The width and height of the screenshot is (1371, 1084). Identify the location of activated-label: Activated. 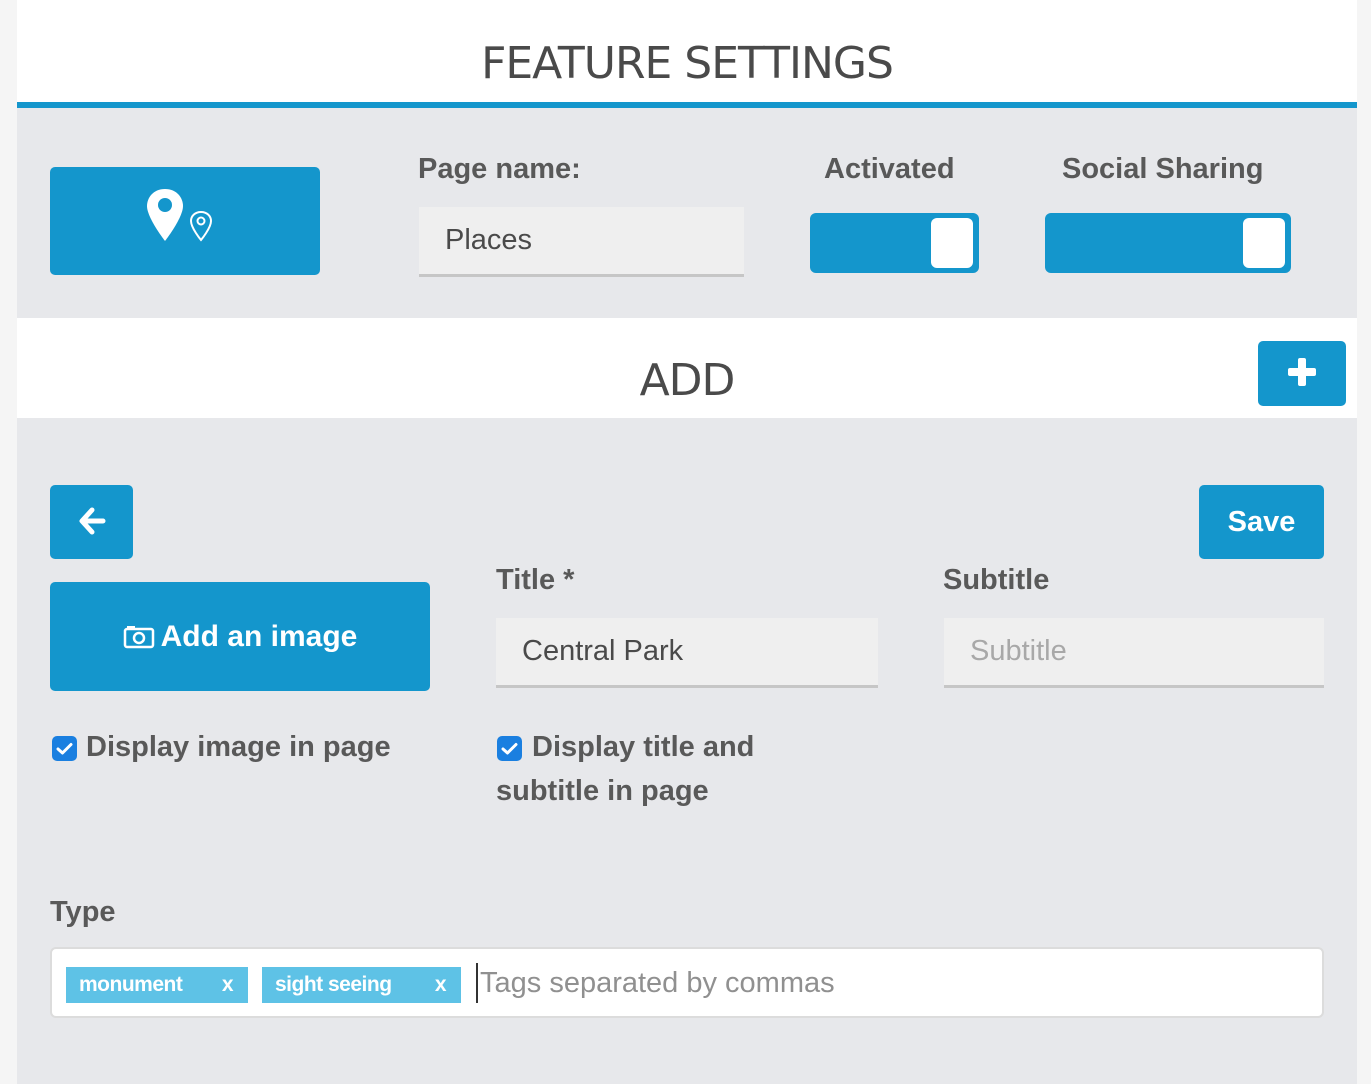
(889, 169).